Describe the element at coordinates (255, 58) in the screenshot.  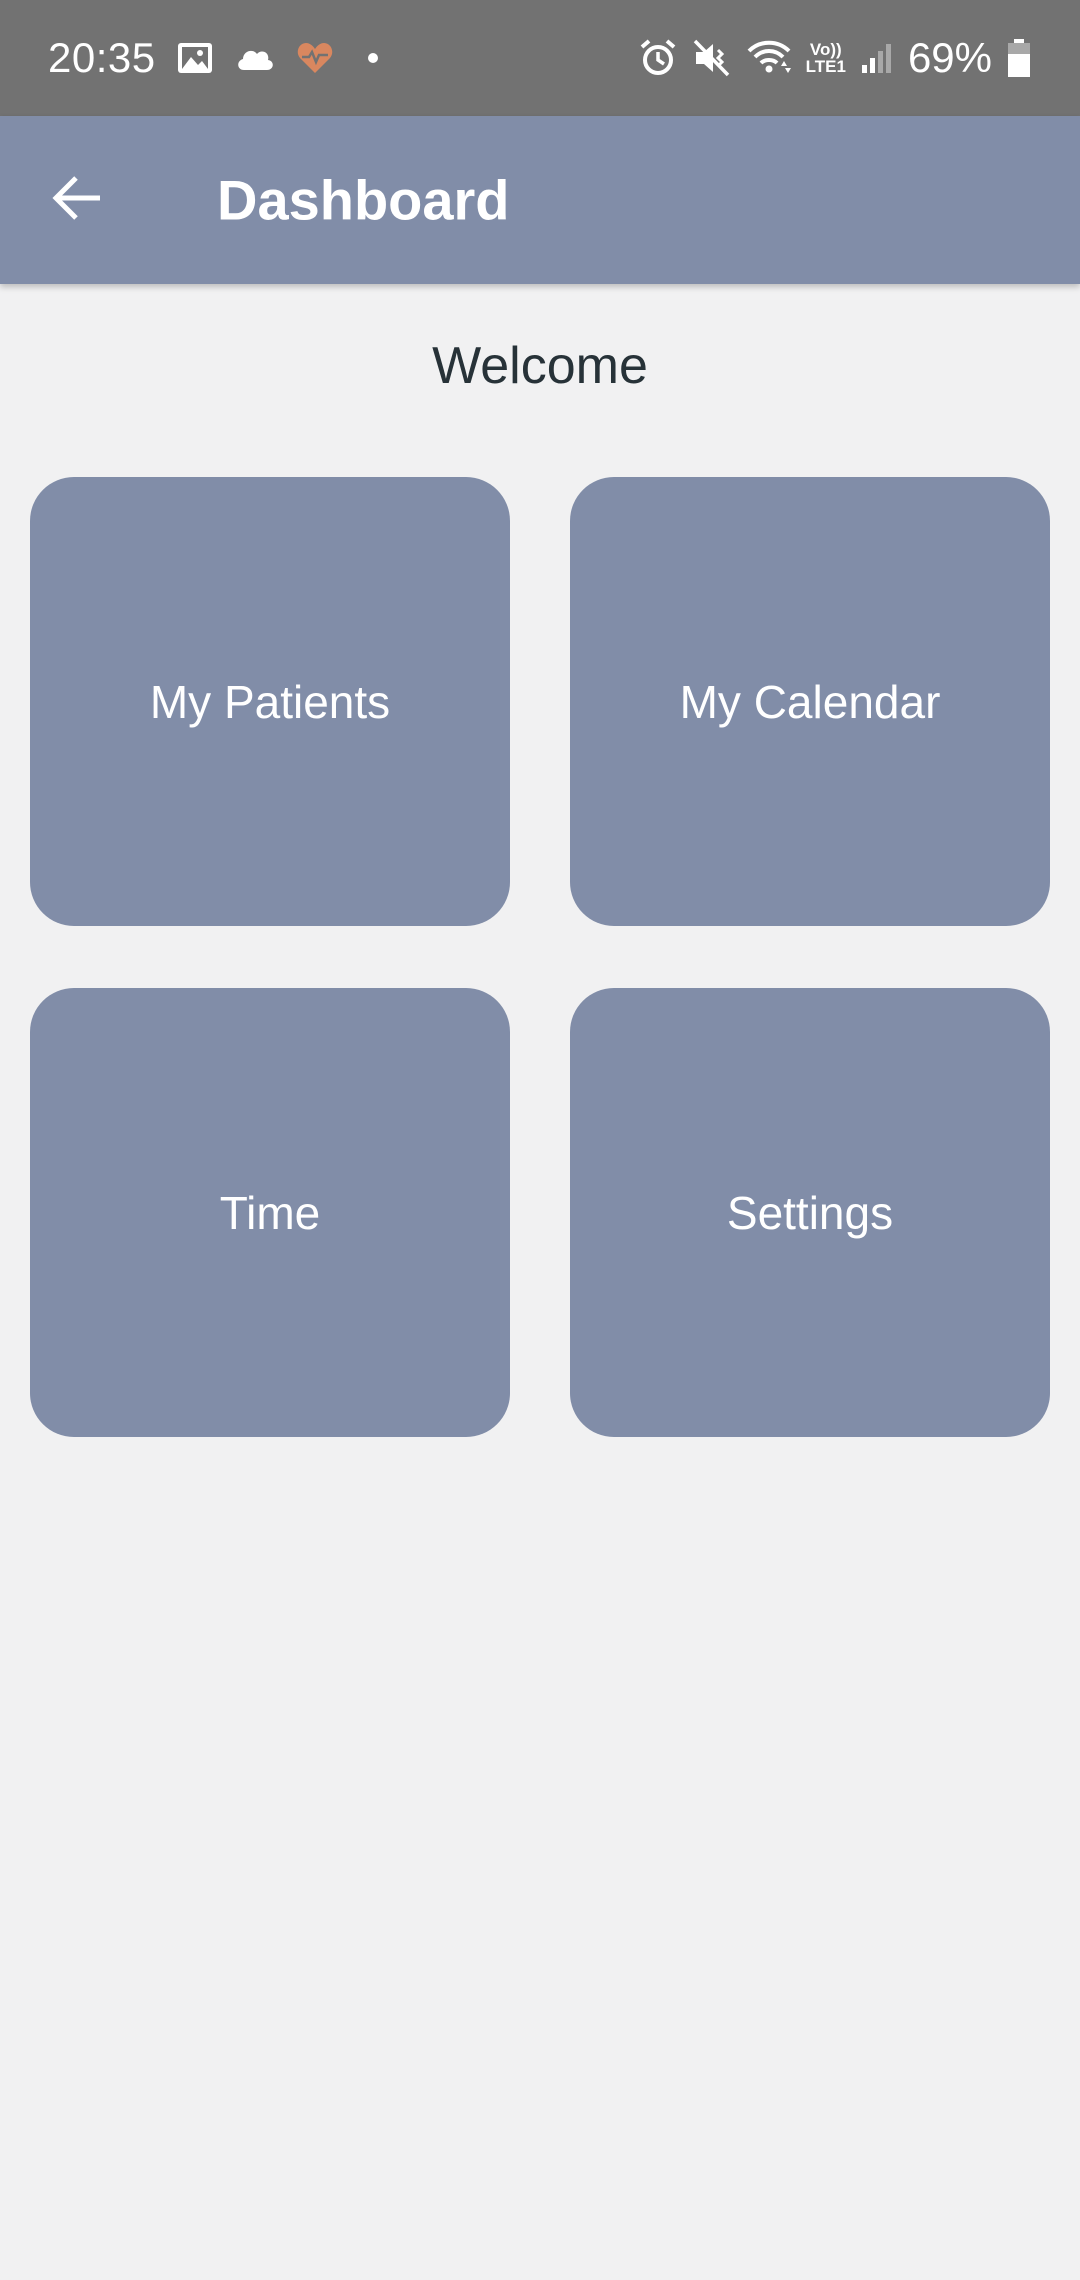
I see `cloud-icon` at that location.